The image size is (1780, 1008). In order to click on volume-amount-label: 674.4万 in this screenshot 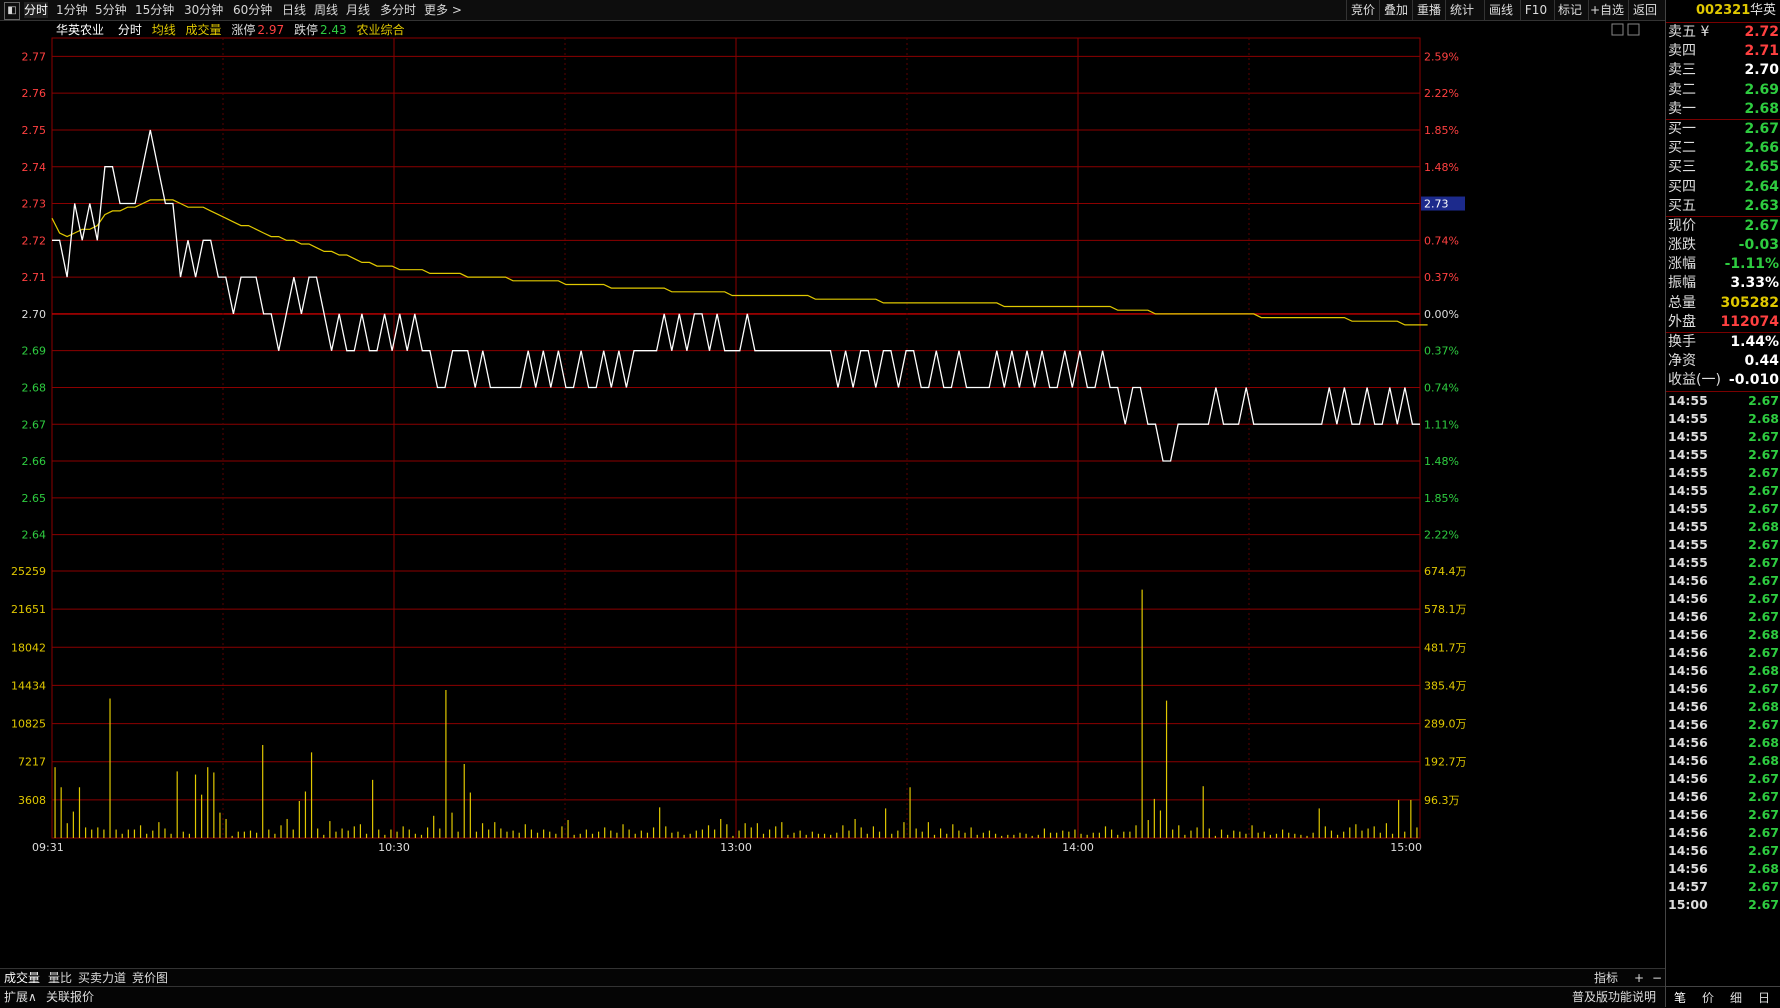, I will do `click(1445, 571)`.